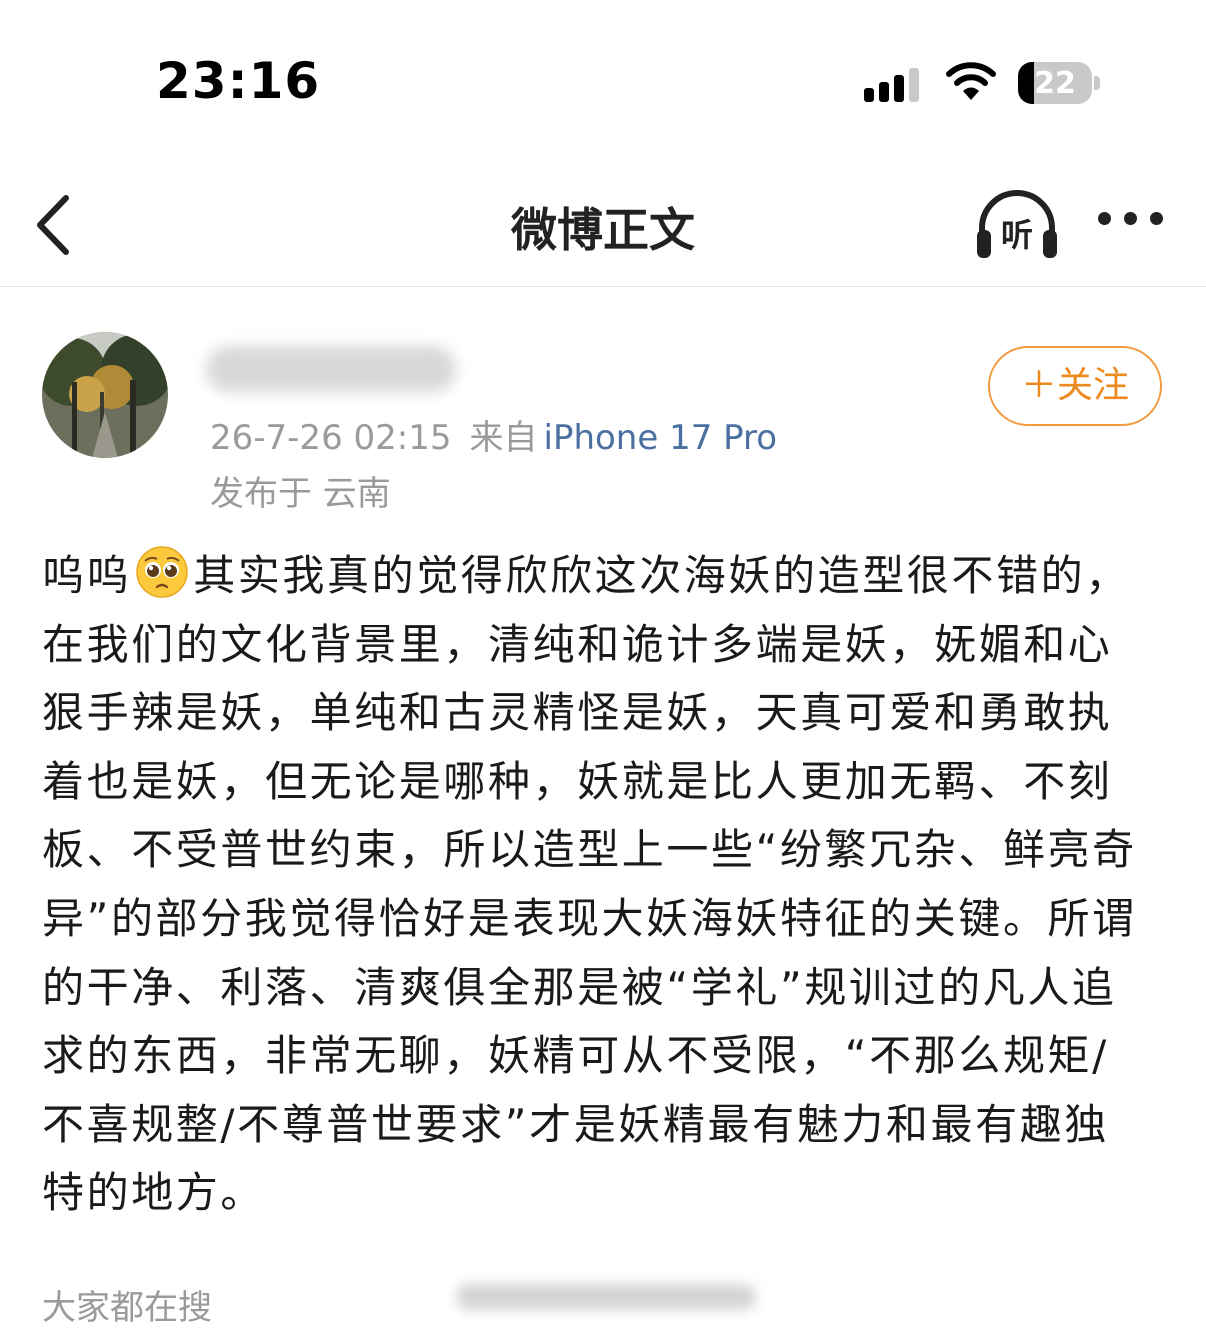 The width and height of the screenshot is (1206, 1329). What do you see at coordinates (331, 369) in the screenshot?
I see `username` at bounding box center [331, 369].